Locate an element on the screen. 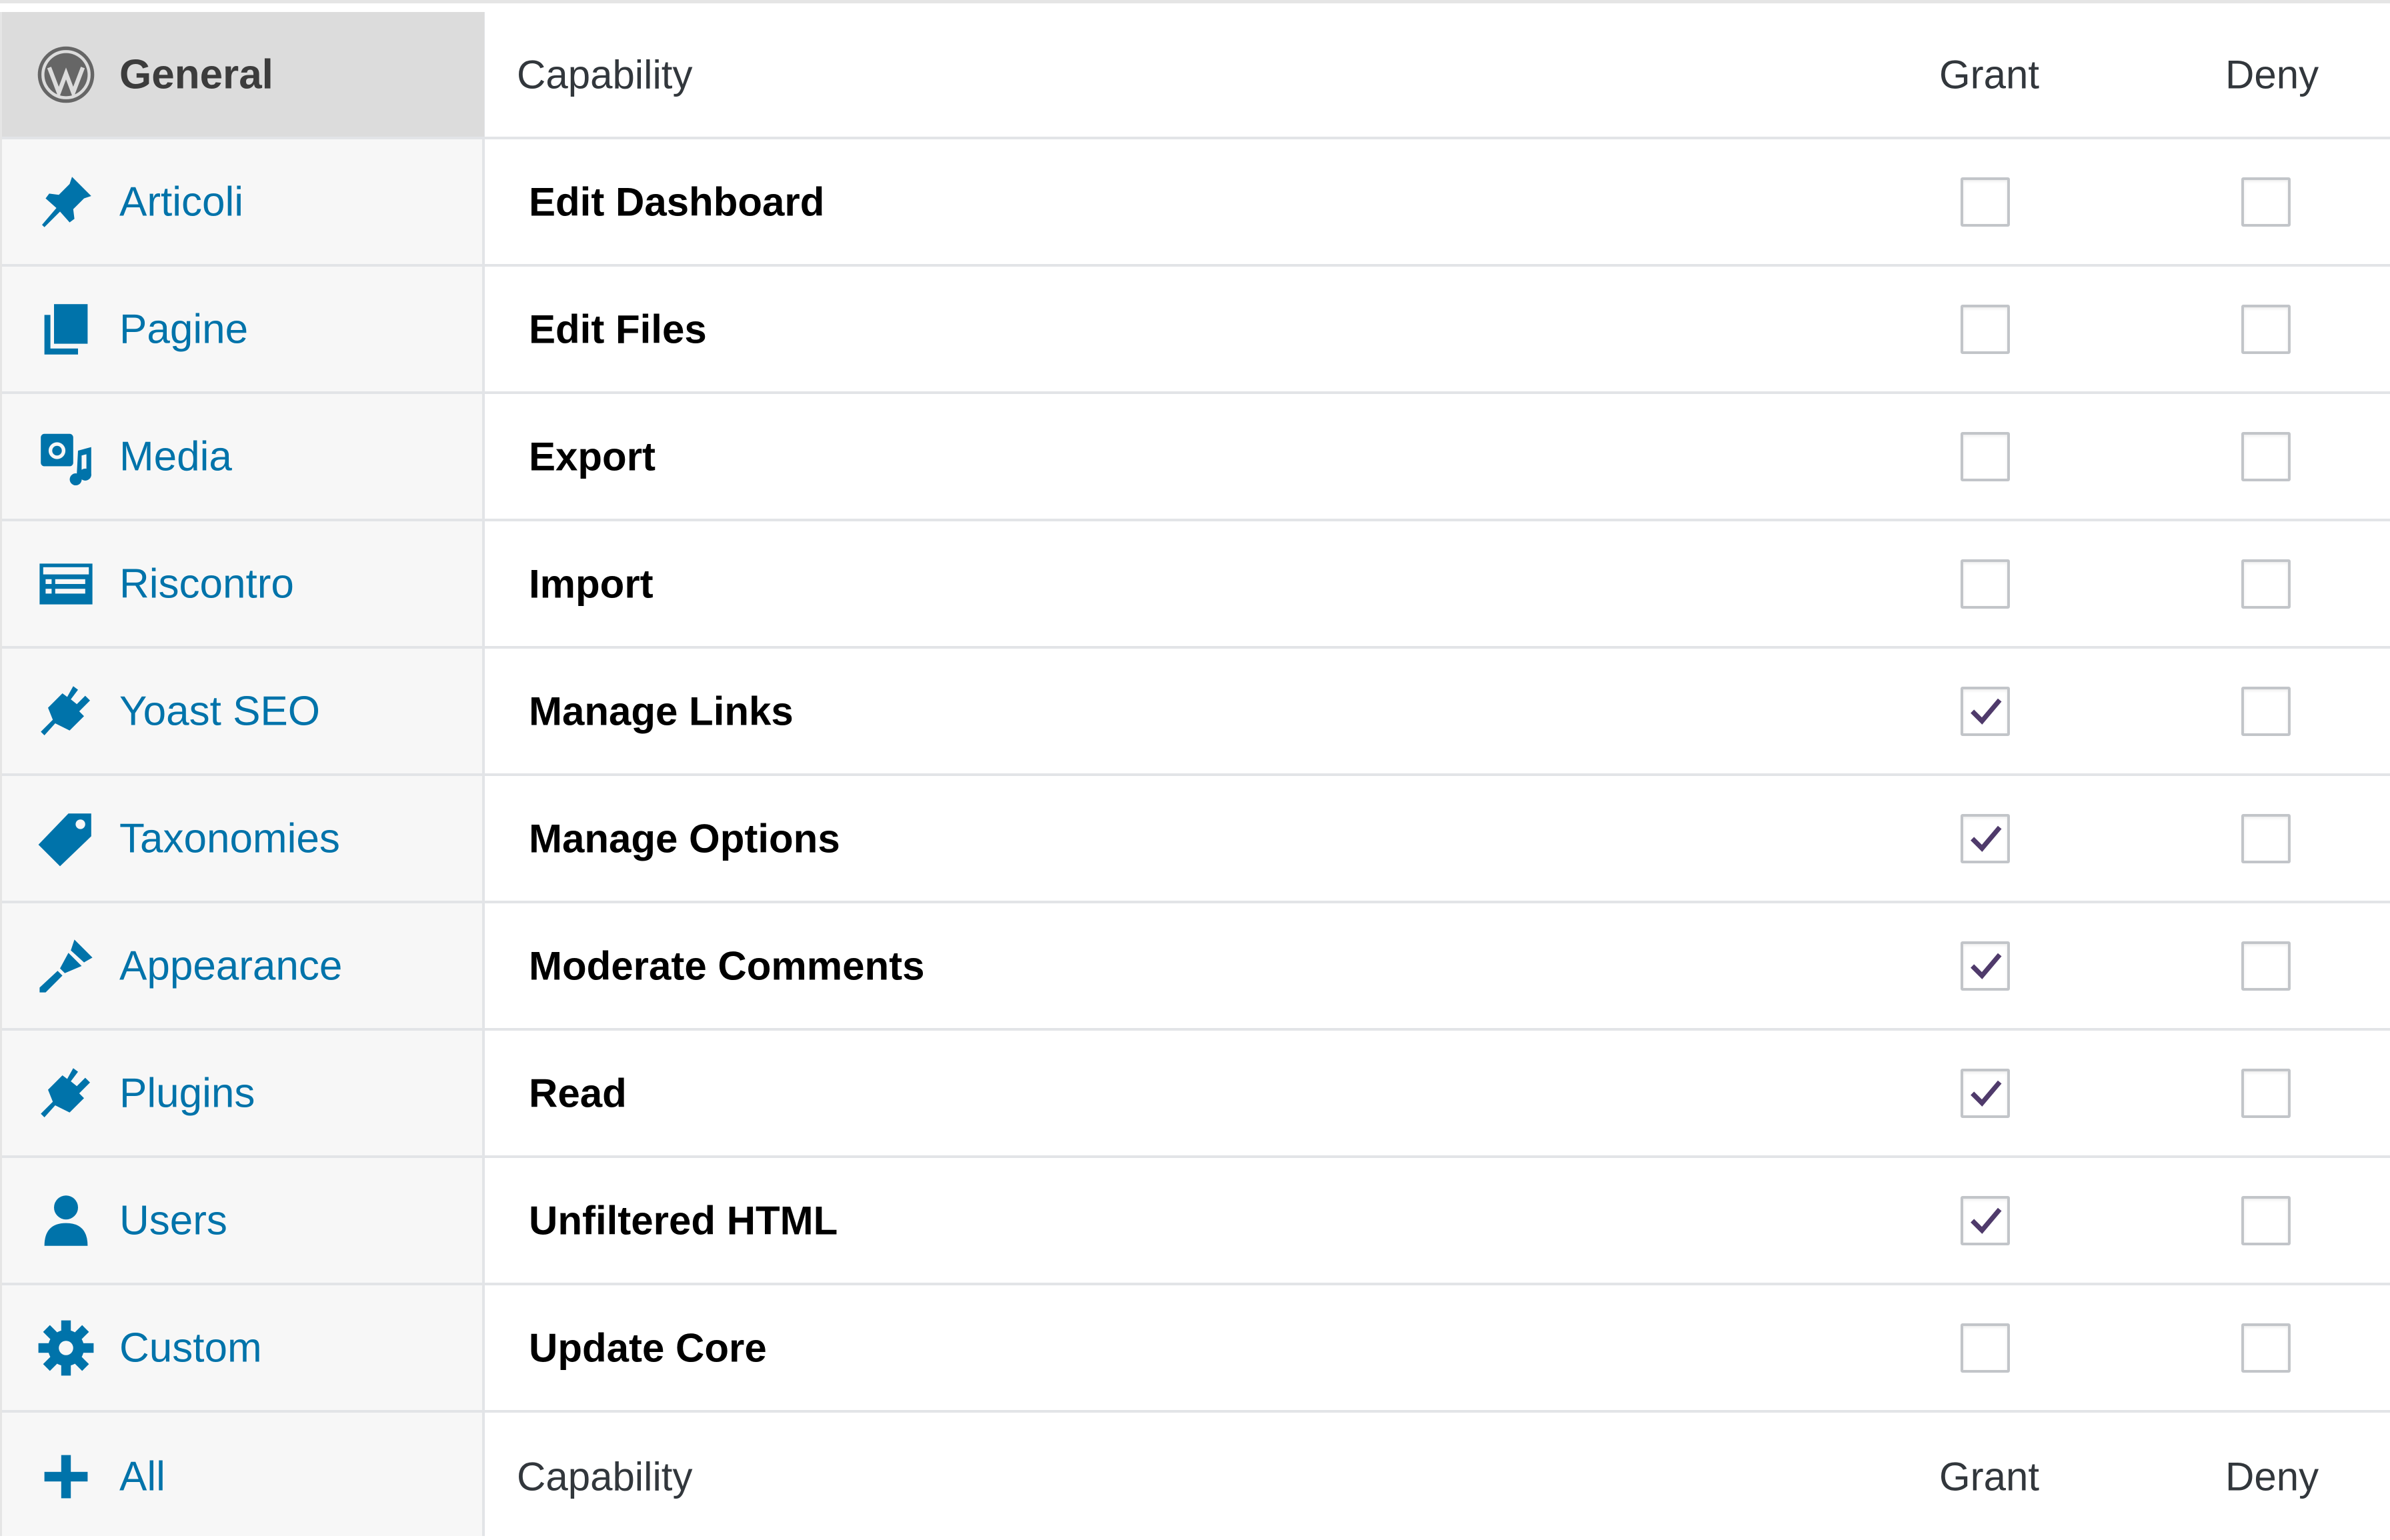 The image size is (2390, 1540). sidebar-item-label: Plugins is located at coordinates (187, 1093).